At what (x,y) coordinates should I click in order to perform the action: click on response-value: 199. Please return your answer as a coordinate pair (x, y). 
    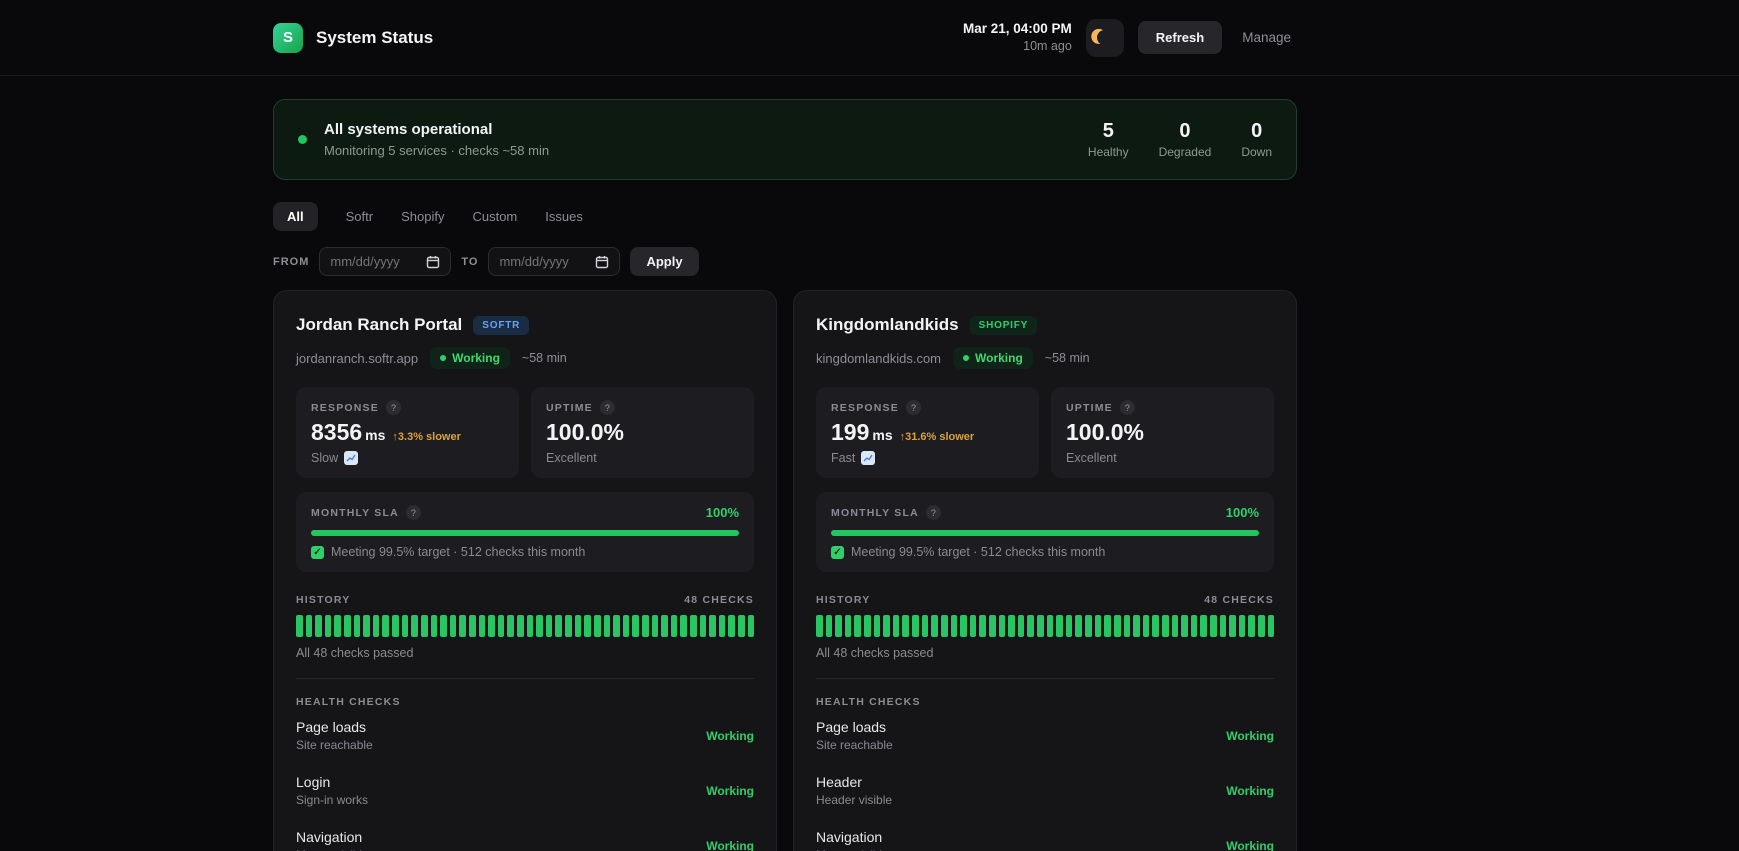
    Looking at the image, I should click on (850, 432).